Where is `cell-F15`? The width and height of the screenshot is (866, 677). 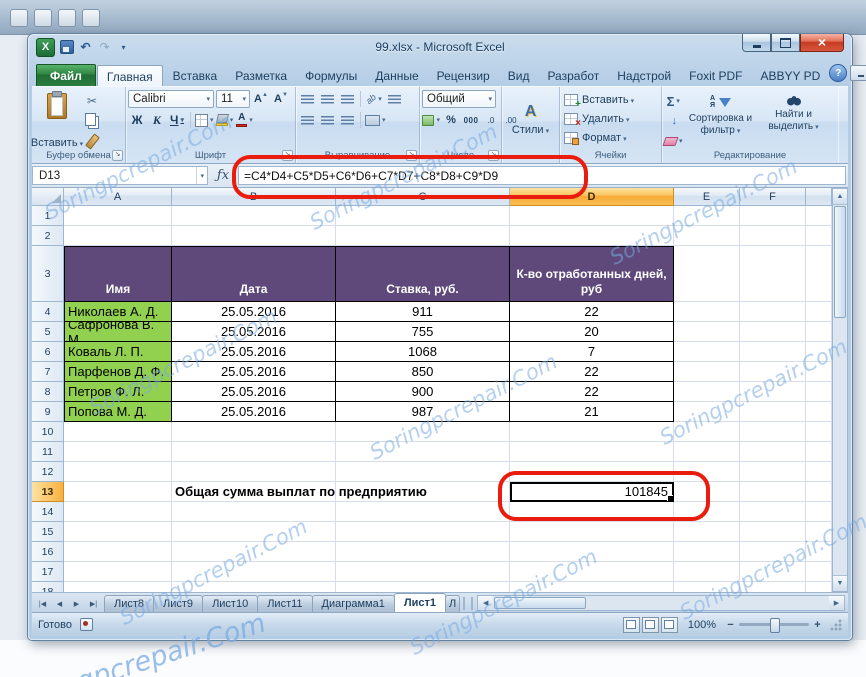
cell-F15 is located at coordinates (773, 532).